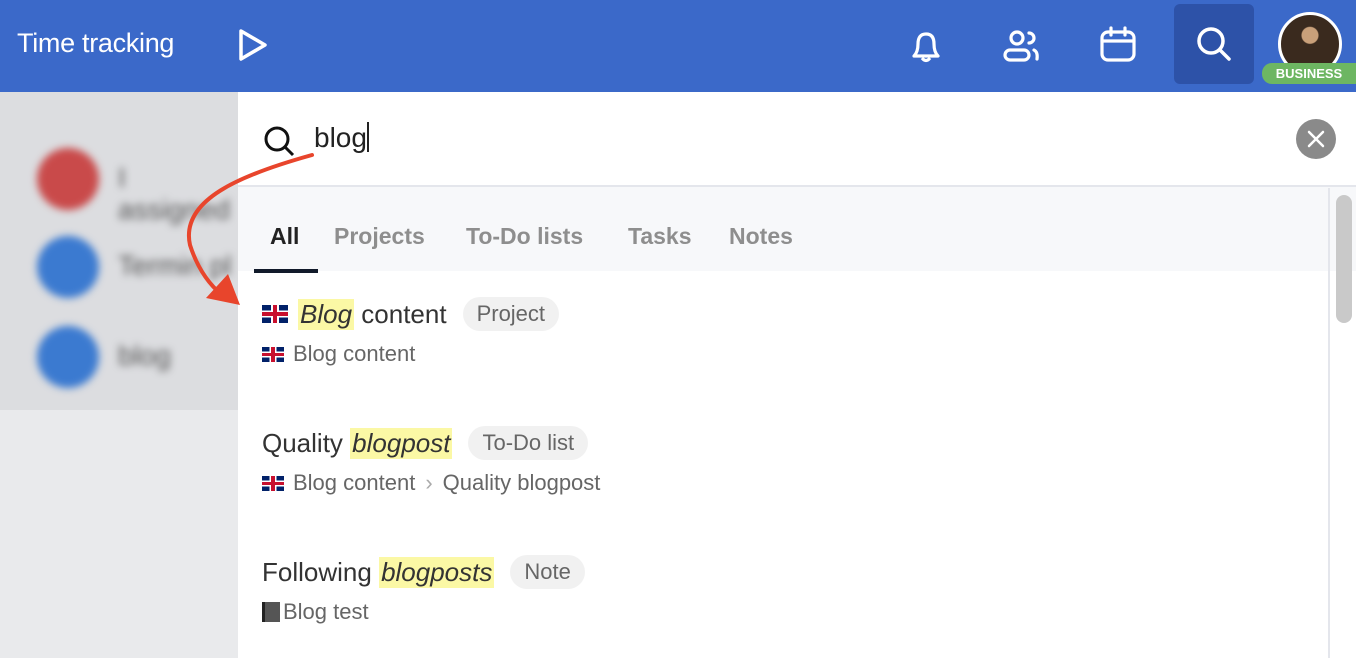 The width and height of the screenshot is (1356, 658). Describe the element at coordinates (1329, 423) in the screenshot. I see `scrollbar-track` at that location.